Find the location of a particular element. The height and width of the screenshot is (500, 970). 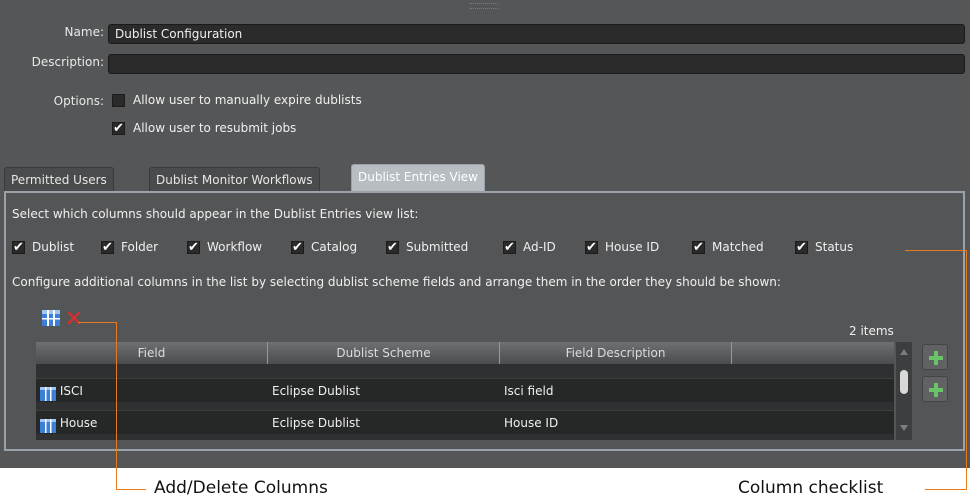

annotation-add-delete-columns: Add/Delete Columns is located at coordinates (241, 488).